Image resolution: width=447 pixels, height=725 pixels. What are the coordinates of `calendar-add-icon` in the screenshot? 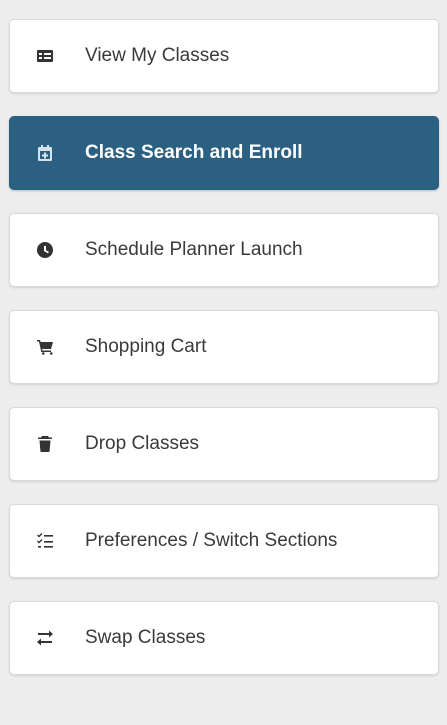 It's located at (45, 153).